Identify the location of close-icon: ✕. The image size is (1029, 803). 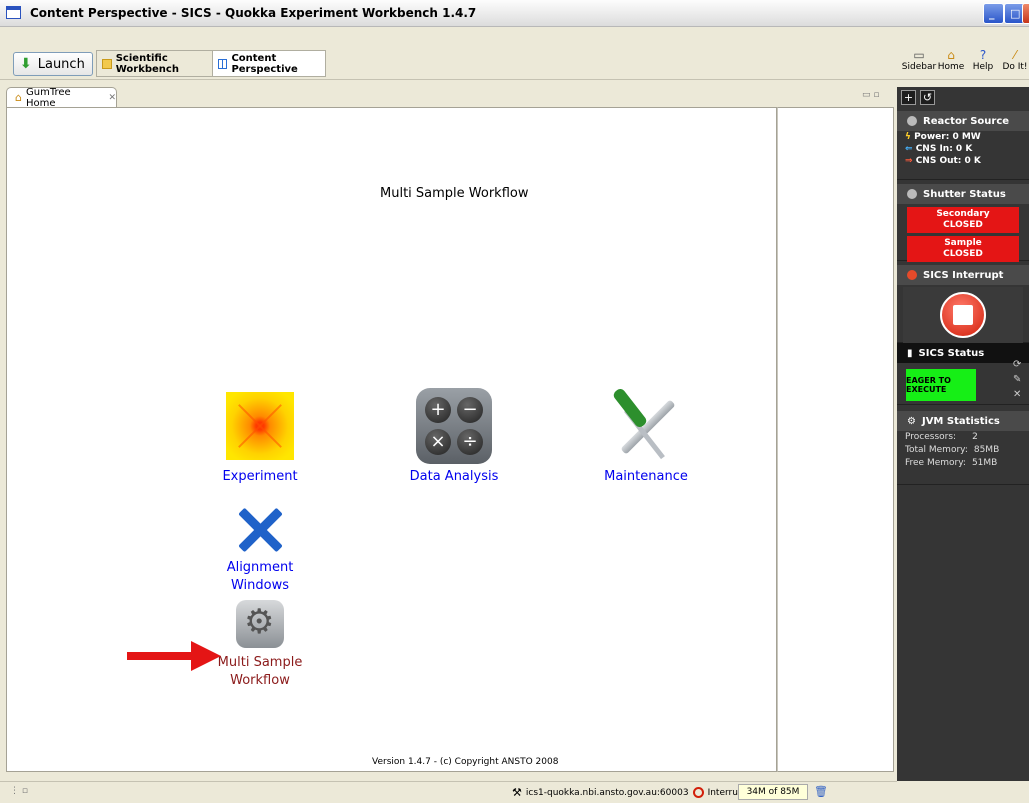
(112, 98).